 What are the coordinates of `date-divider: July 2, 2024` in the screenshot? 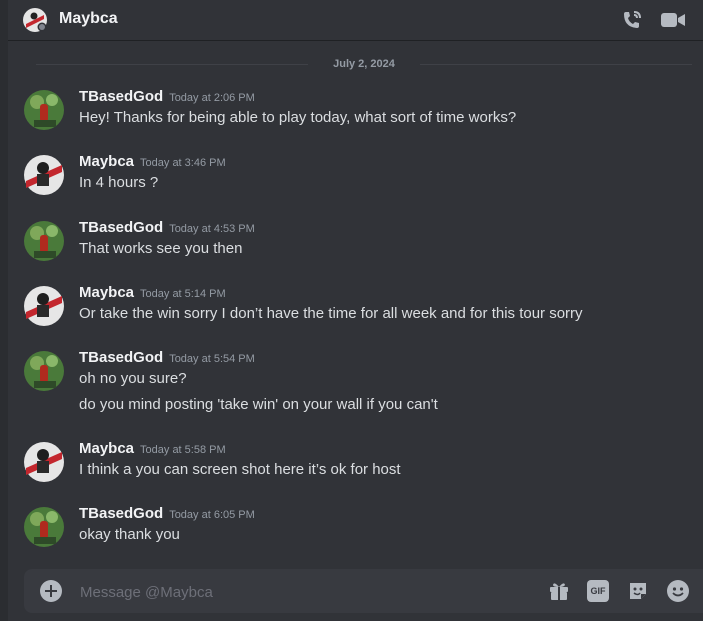 It's located at (364, 64).